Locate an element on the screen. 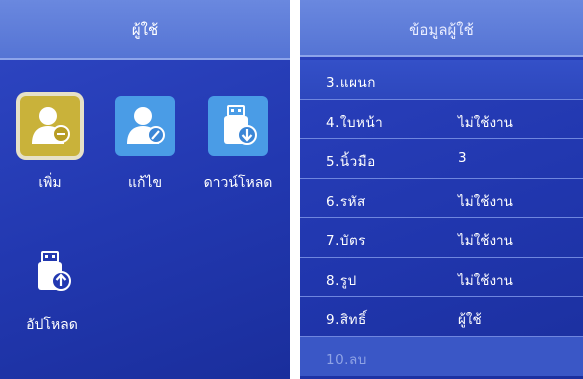 This screenshot has width=583, height=379. row-label: 6.รหัส is located at coordinates (346, 201).